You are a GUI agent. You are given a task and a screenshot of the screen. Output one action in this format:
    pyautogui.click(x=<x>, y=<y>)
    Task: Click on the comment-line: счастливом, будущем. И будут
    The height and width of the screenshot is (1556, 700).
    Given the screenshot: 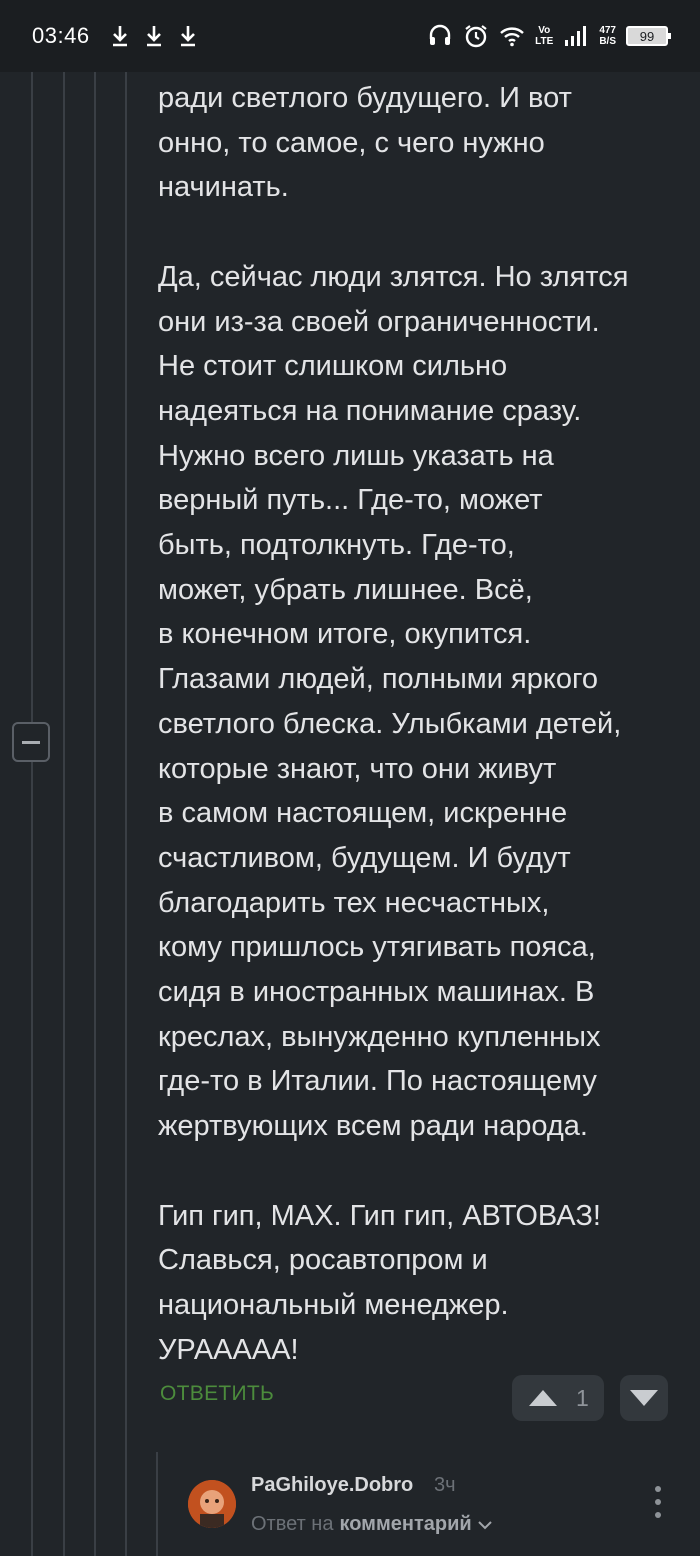 What is the action you would take?
    pyautogui.click(x=364, y=857)
    